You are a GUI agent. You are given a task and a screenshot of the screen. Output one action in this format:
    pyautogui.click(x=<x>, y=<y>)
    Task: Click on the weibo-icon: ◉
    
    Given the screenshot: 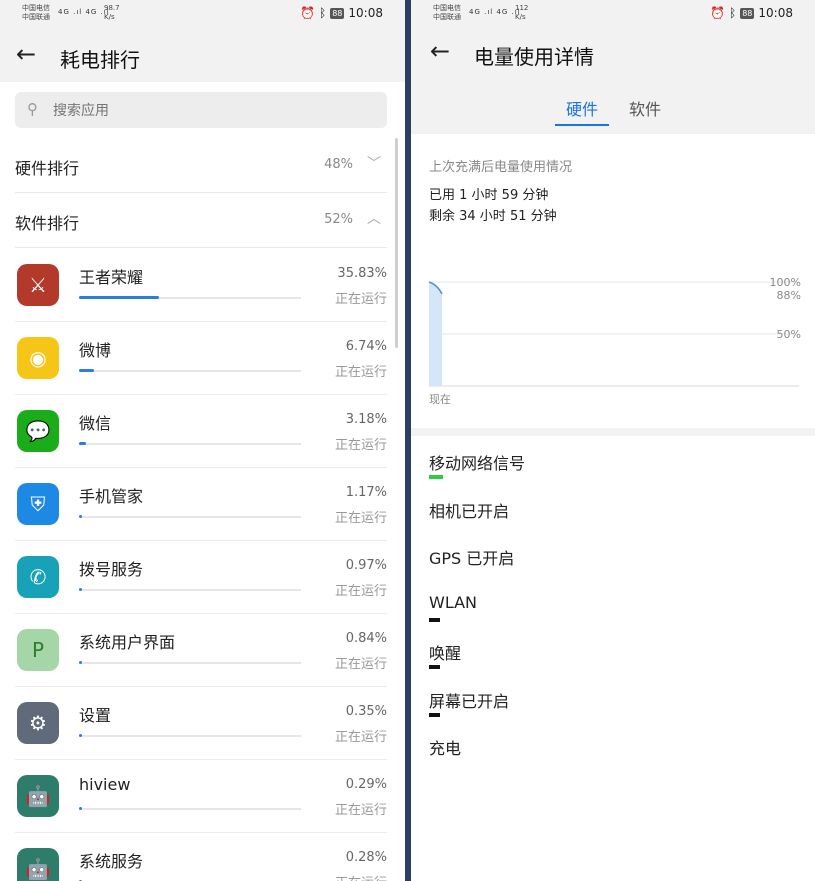 What is the action you would take?
    pyautogui.click(x=38, y=358)
    